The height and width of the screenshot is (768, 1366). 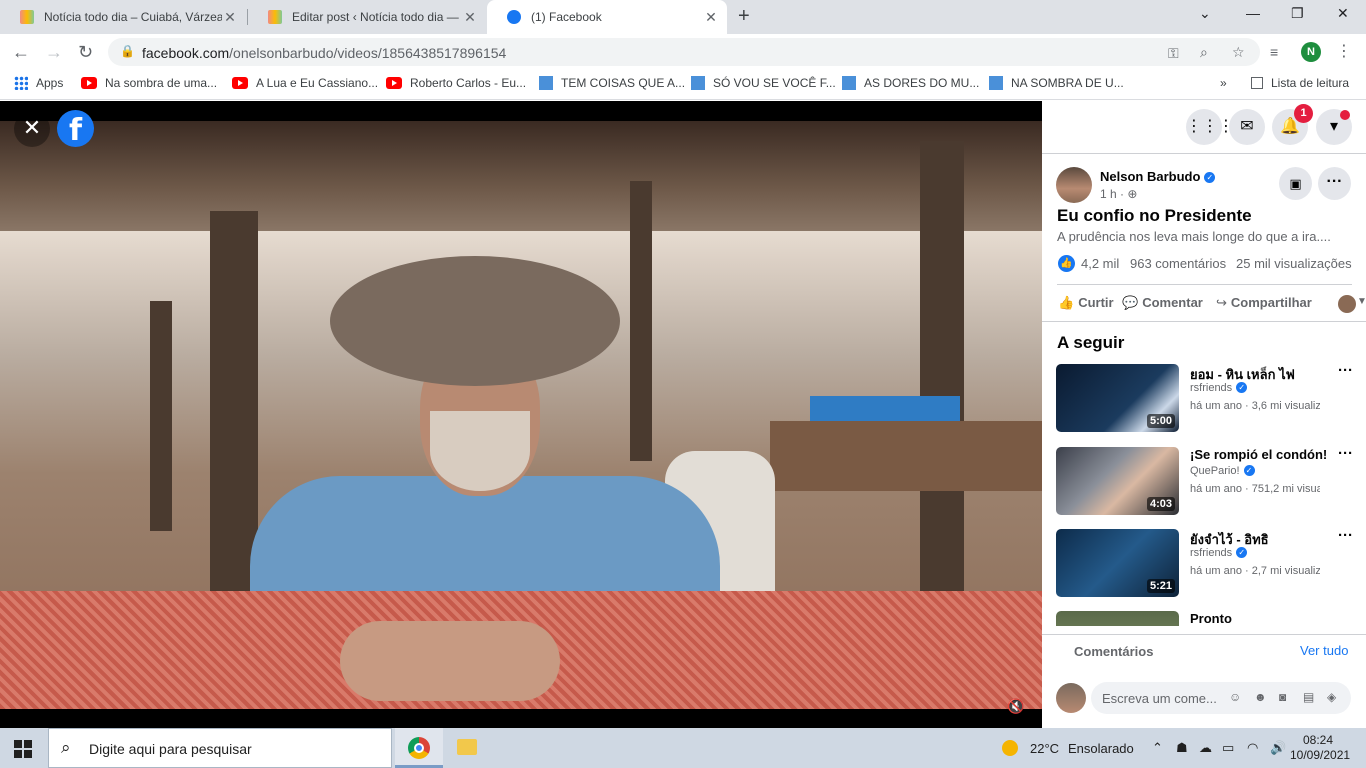 What do you see at coordinates (1343, 13) in the screenshot?
I see `close-window-icon: ✕` at bounding box center [1343, 13].